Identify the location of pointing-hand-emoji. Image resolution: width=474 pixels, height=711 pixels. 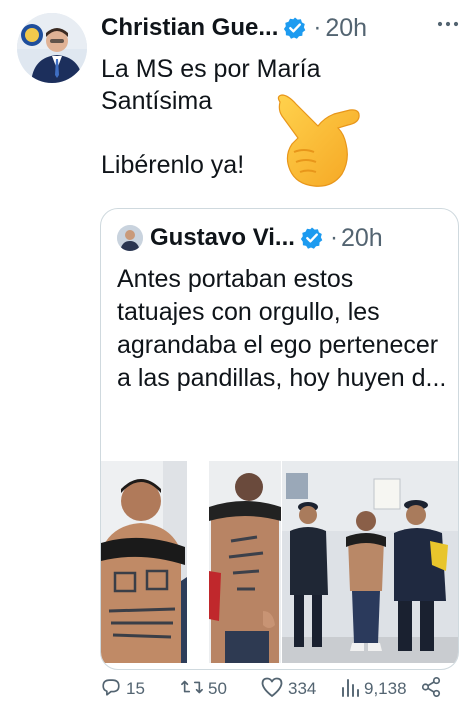
(319, 142).